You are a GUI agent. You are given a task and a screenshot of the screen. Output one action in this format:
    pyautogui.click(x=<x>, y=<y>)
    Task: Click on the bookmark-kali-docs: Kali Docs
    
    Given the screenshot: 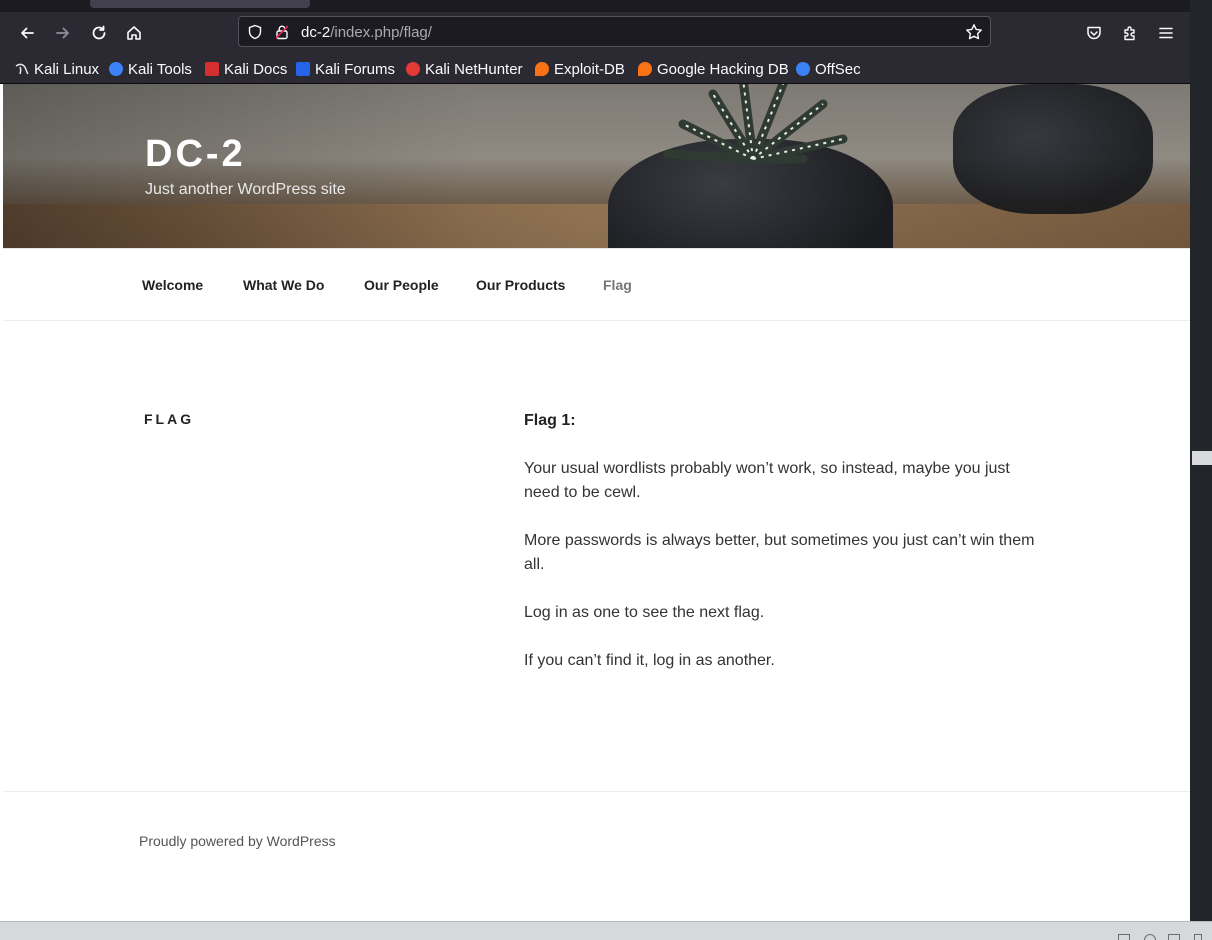 What is the action you would take?
    pyautogui.click(x=246, y=69)
    